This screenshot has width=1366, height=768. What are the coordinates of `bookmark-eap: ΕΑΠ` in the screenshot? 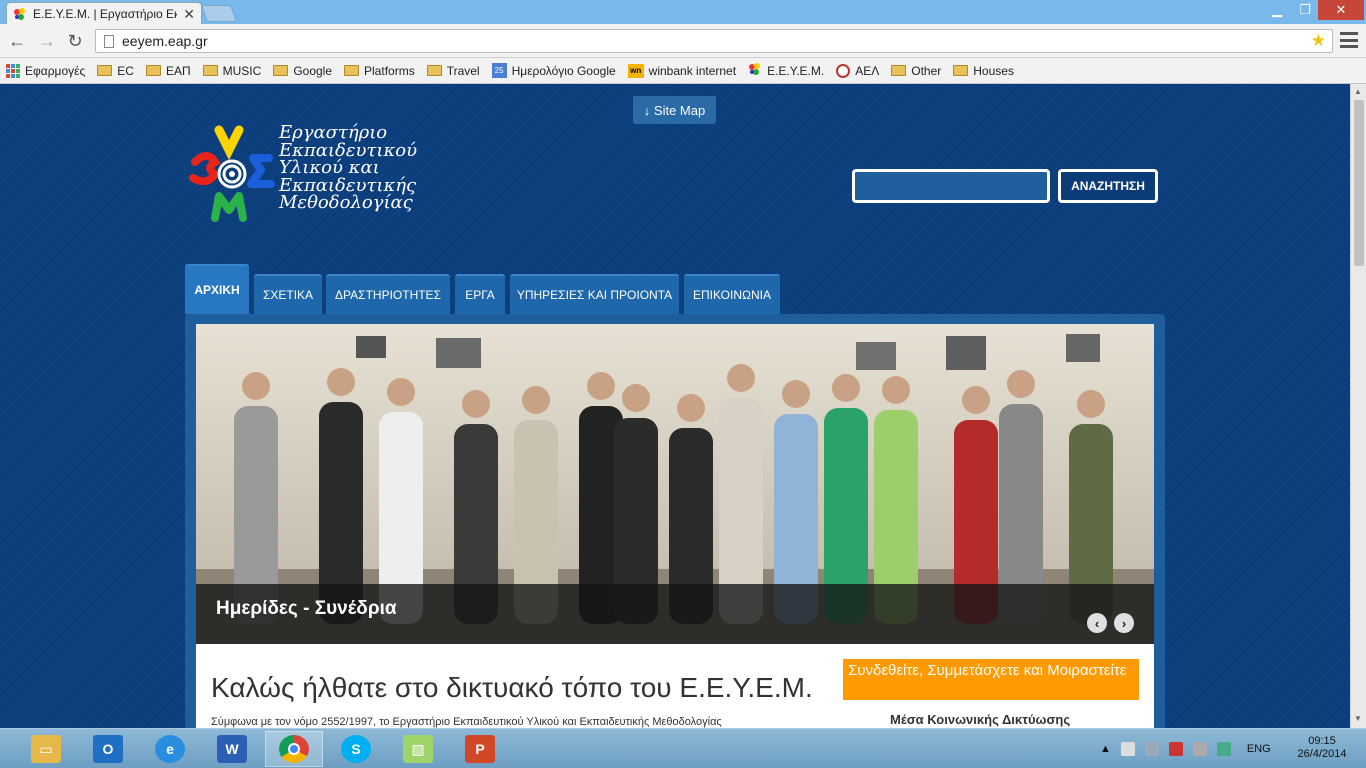 It's located at (168, 70).